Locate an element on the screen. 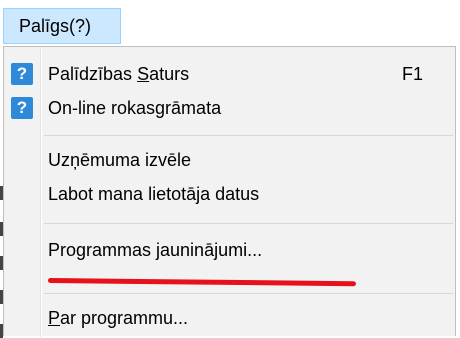  menu-item-edit-user-data: Labot mana lietotāja datus is located at coordinates (229, 194).